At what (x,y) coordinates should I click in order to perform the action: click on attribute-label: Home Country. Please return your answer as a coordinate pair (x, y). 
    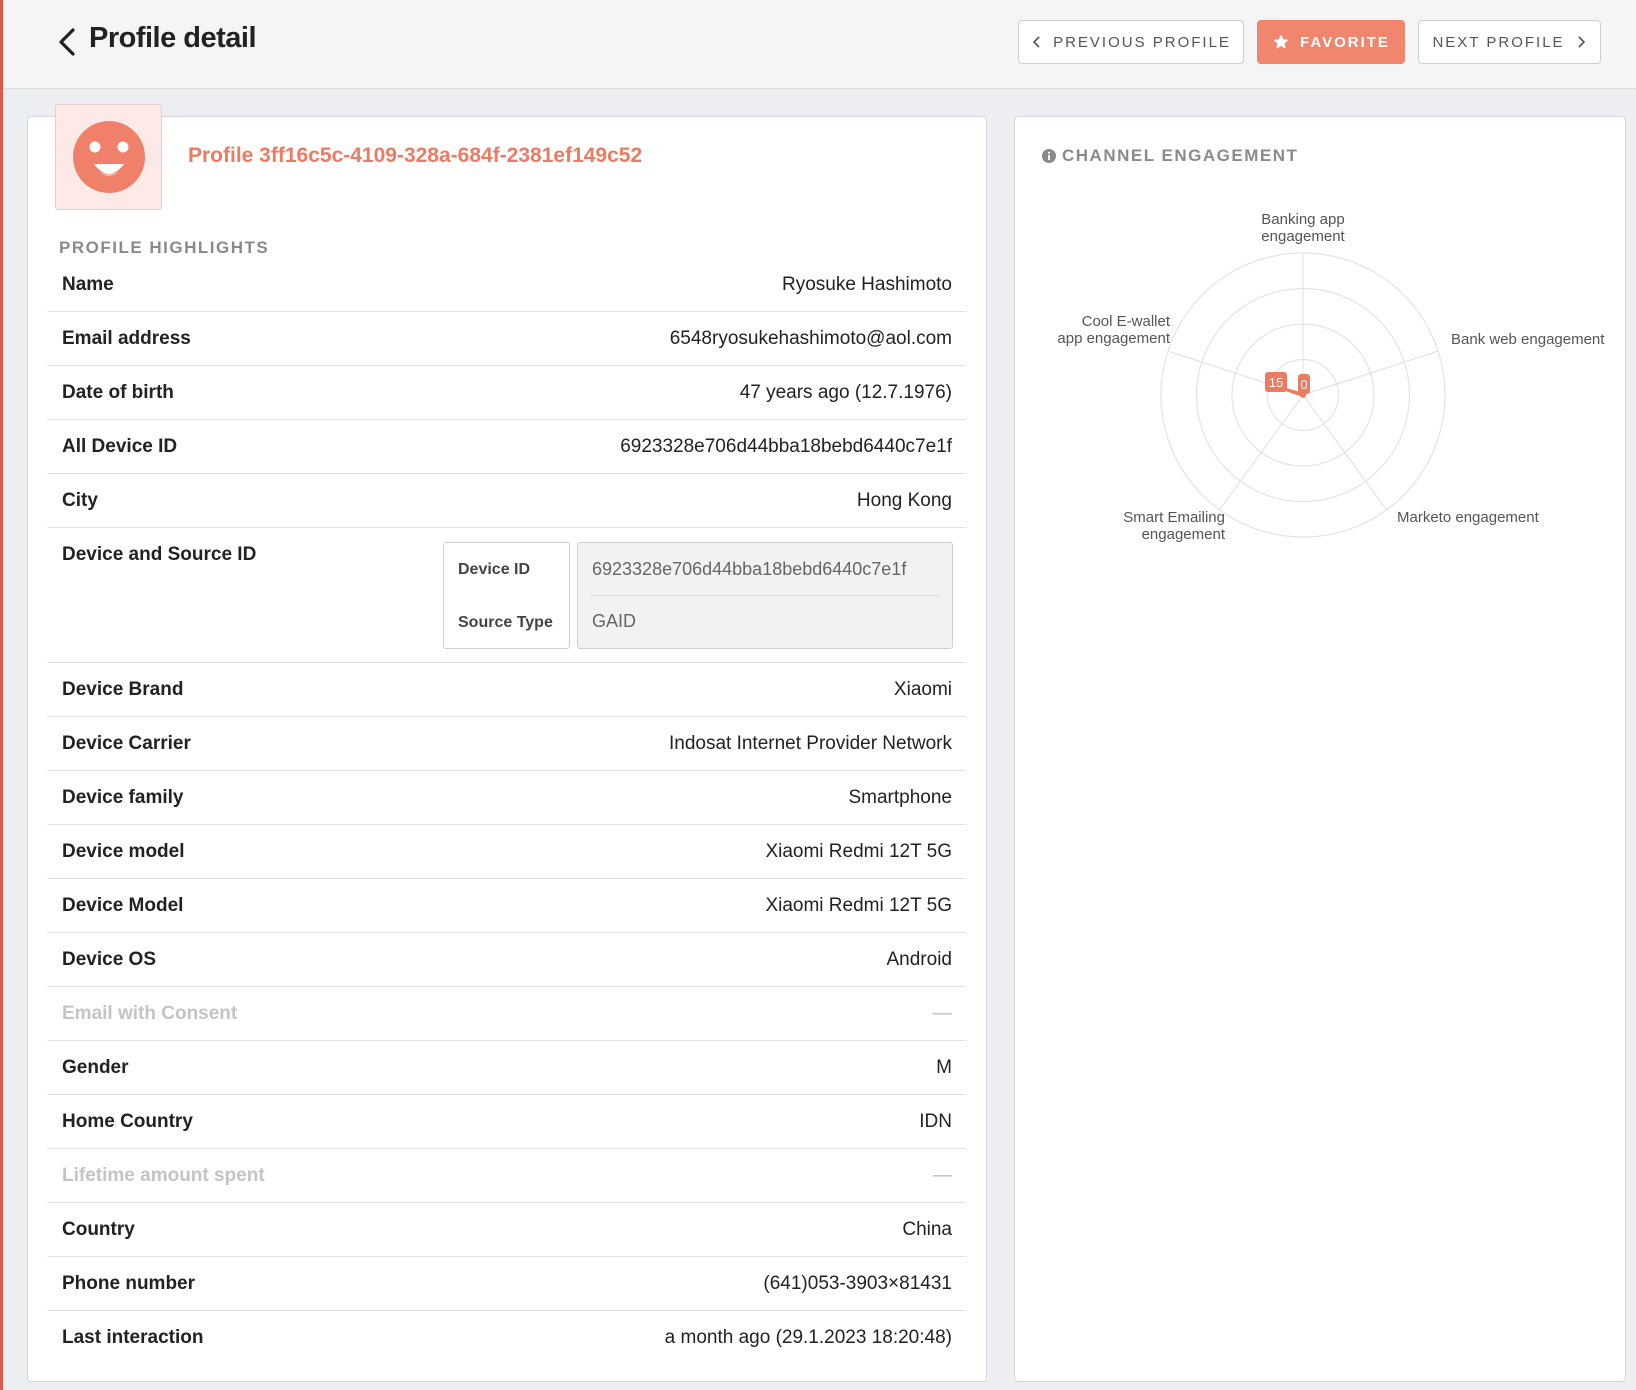
    Looking at the image, I should click on (127, 1121).